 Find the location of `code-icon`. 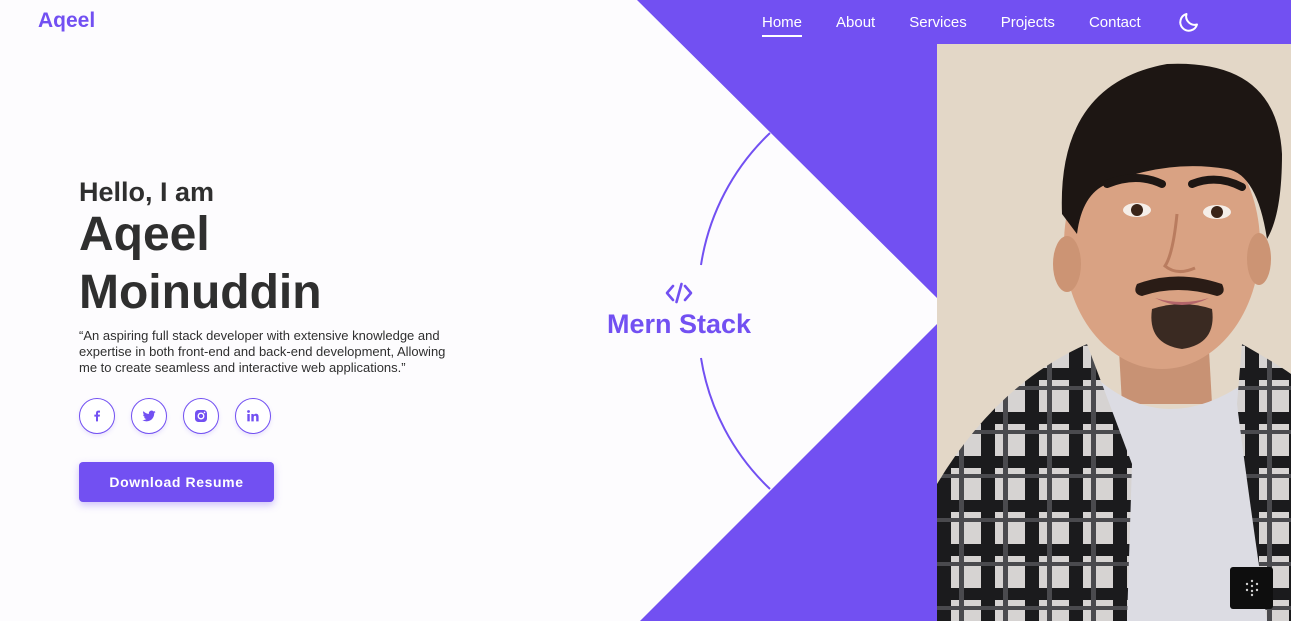

code-icon is located at coordinates (679, 293).